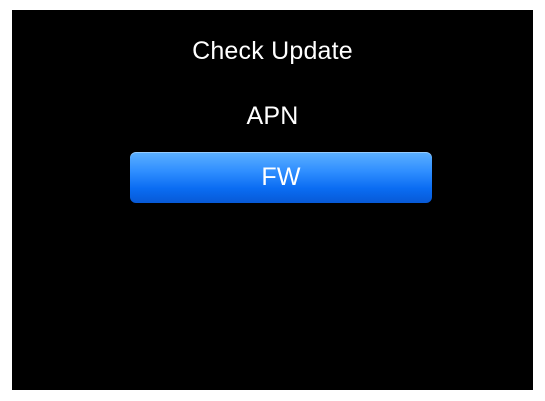 This screenshot has width=545, height=401. I want to click on menu-item-apn: APN, so click(272, 116).